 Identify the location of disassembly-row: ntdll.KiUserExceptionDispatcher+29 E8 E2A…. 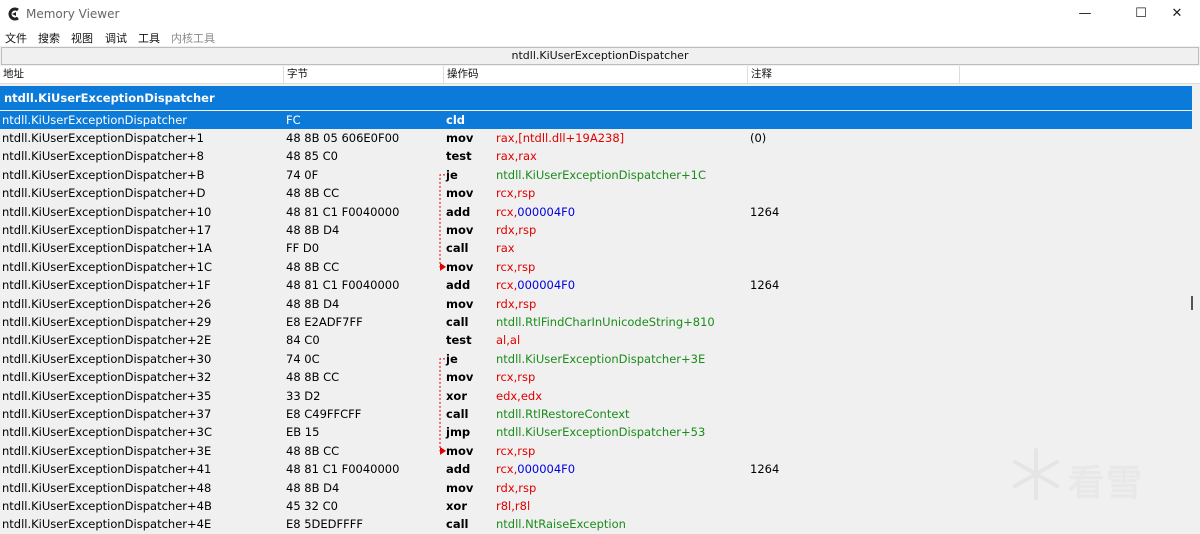
(596, 322).